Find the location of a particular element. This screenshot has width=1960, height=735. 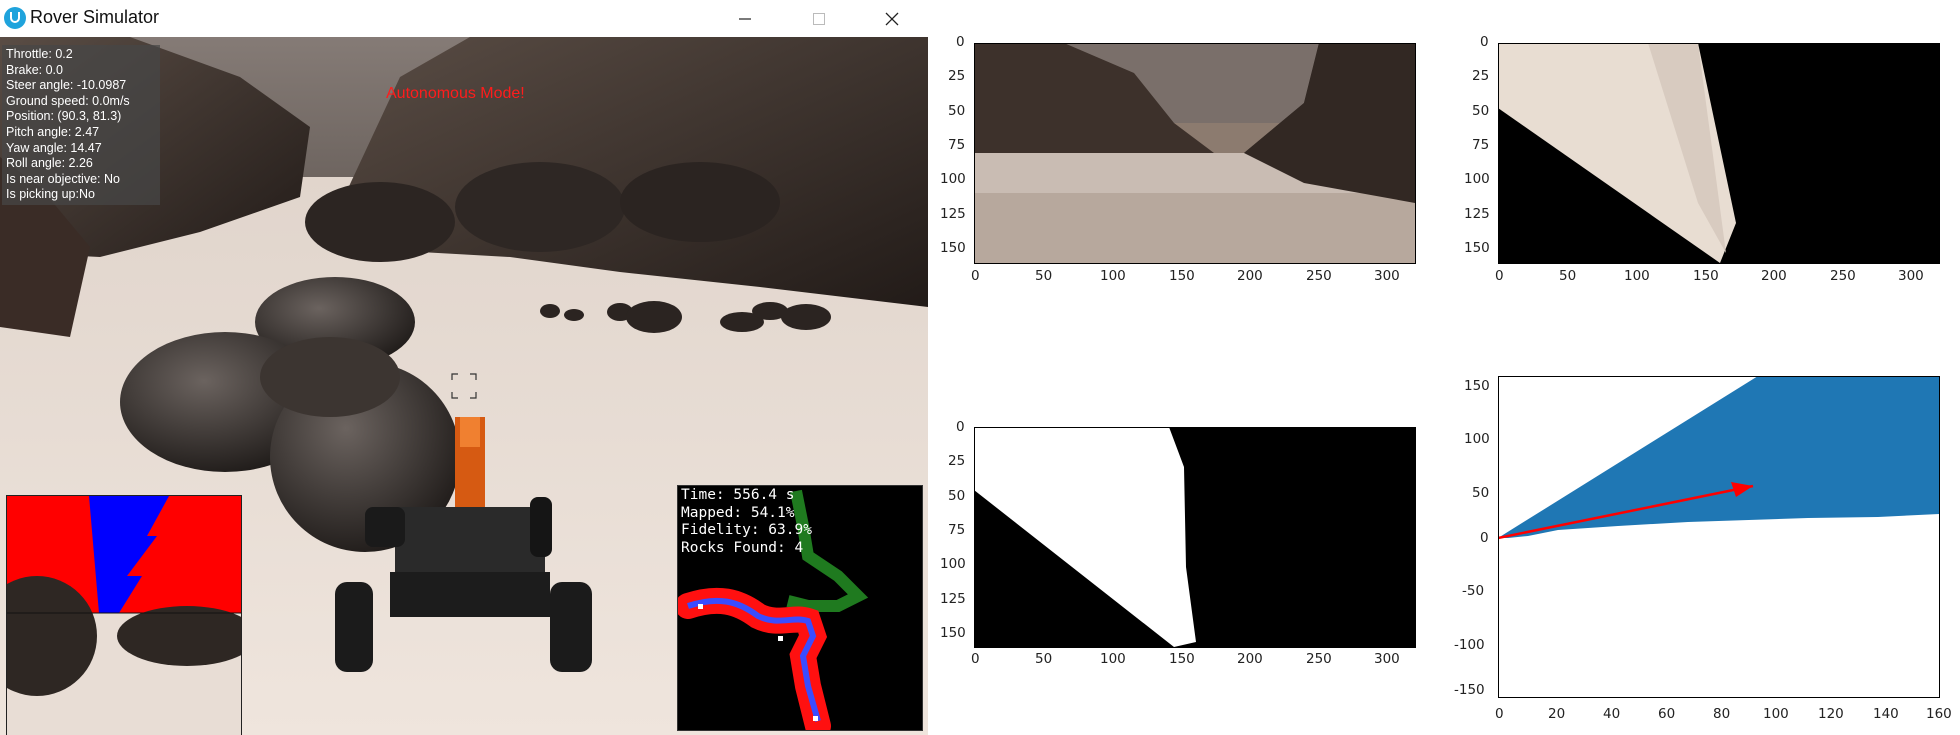

throttle-readout: Throttle: 0.2 is located at coordinates (39, 54).